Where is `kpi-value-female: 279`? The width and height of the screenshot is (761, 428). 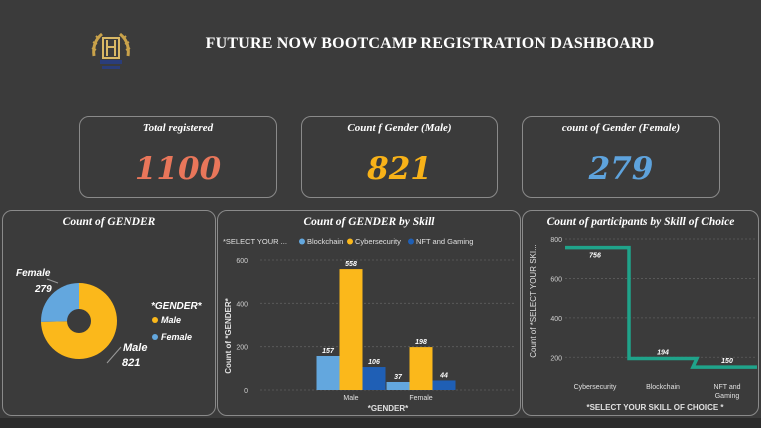
kpi-value-female: 279 is located at coordinates (621, 169).